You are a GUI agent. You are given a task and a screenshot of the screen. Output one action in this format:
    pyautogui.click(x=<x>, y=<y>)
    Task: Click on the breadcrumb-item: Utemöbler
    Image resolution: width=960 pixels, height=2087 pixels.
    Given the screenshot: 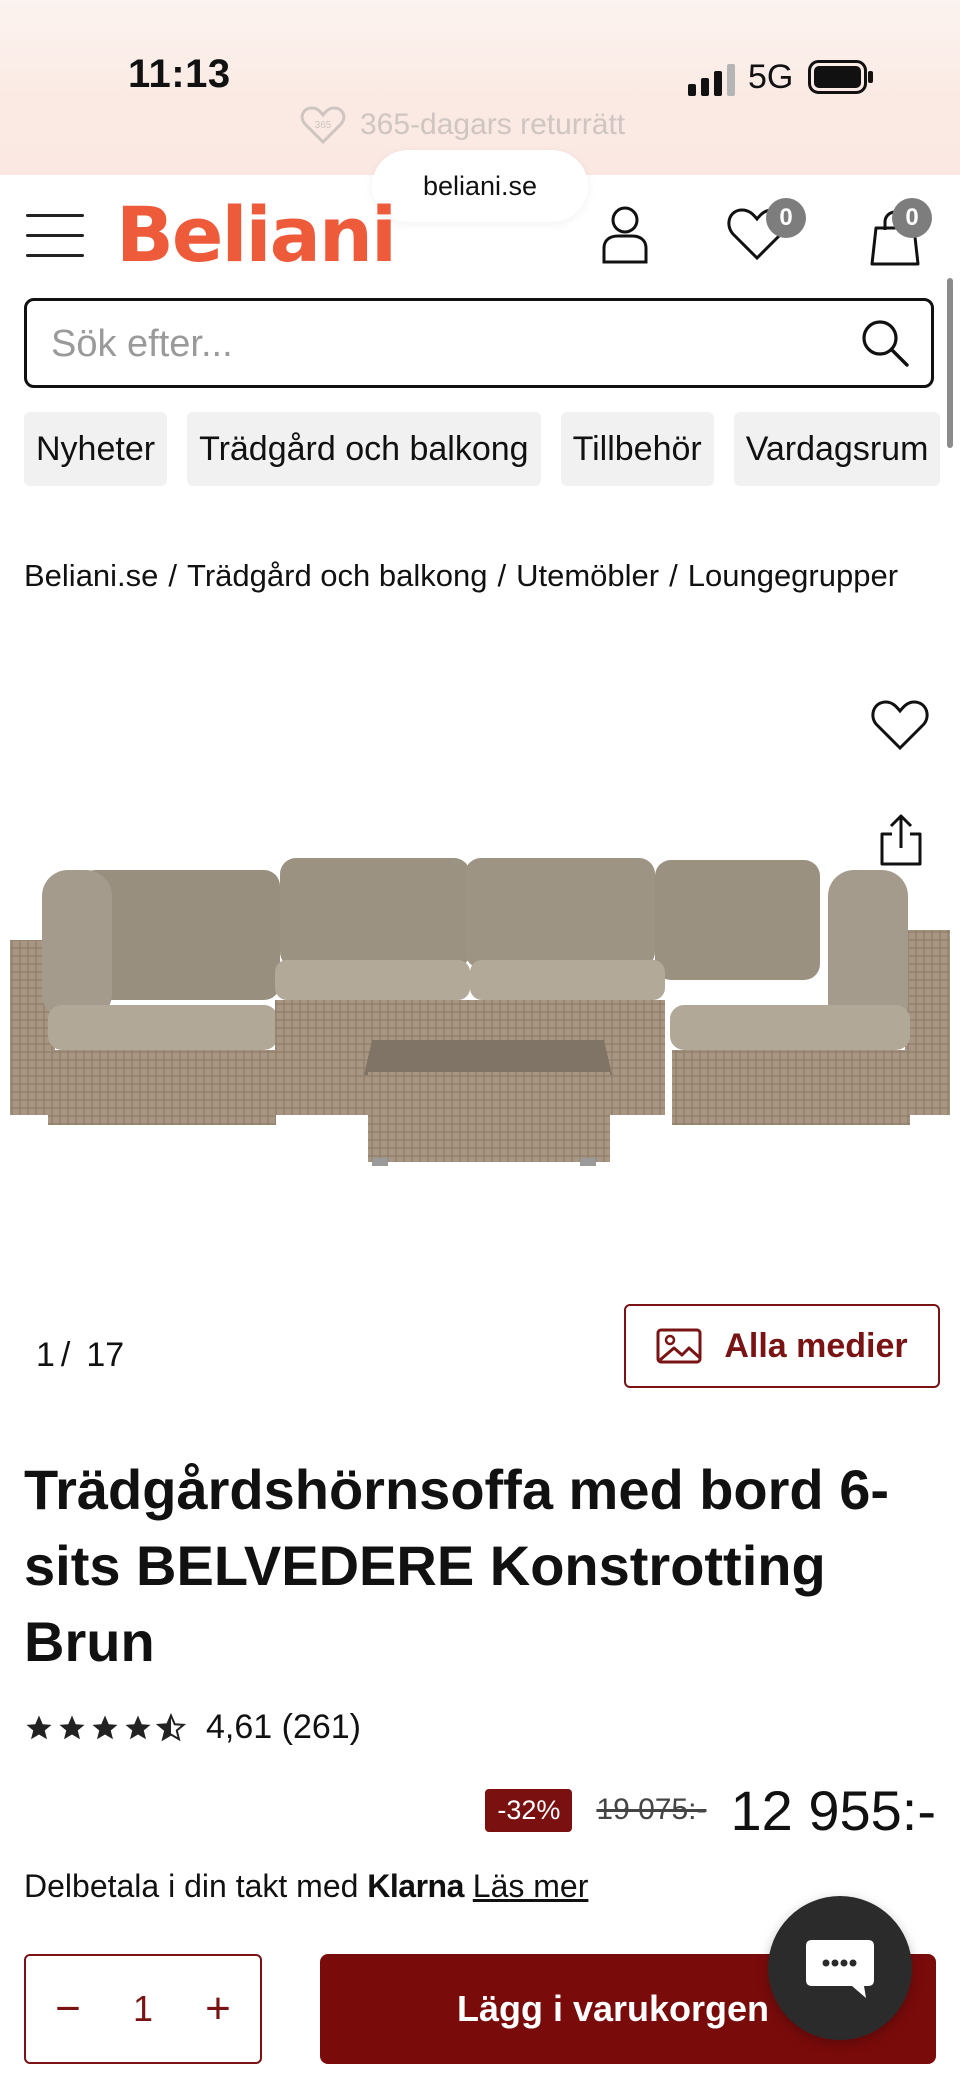 What is the action you would take?
    pyautogui.click(x=587, y=575)
    